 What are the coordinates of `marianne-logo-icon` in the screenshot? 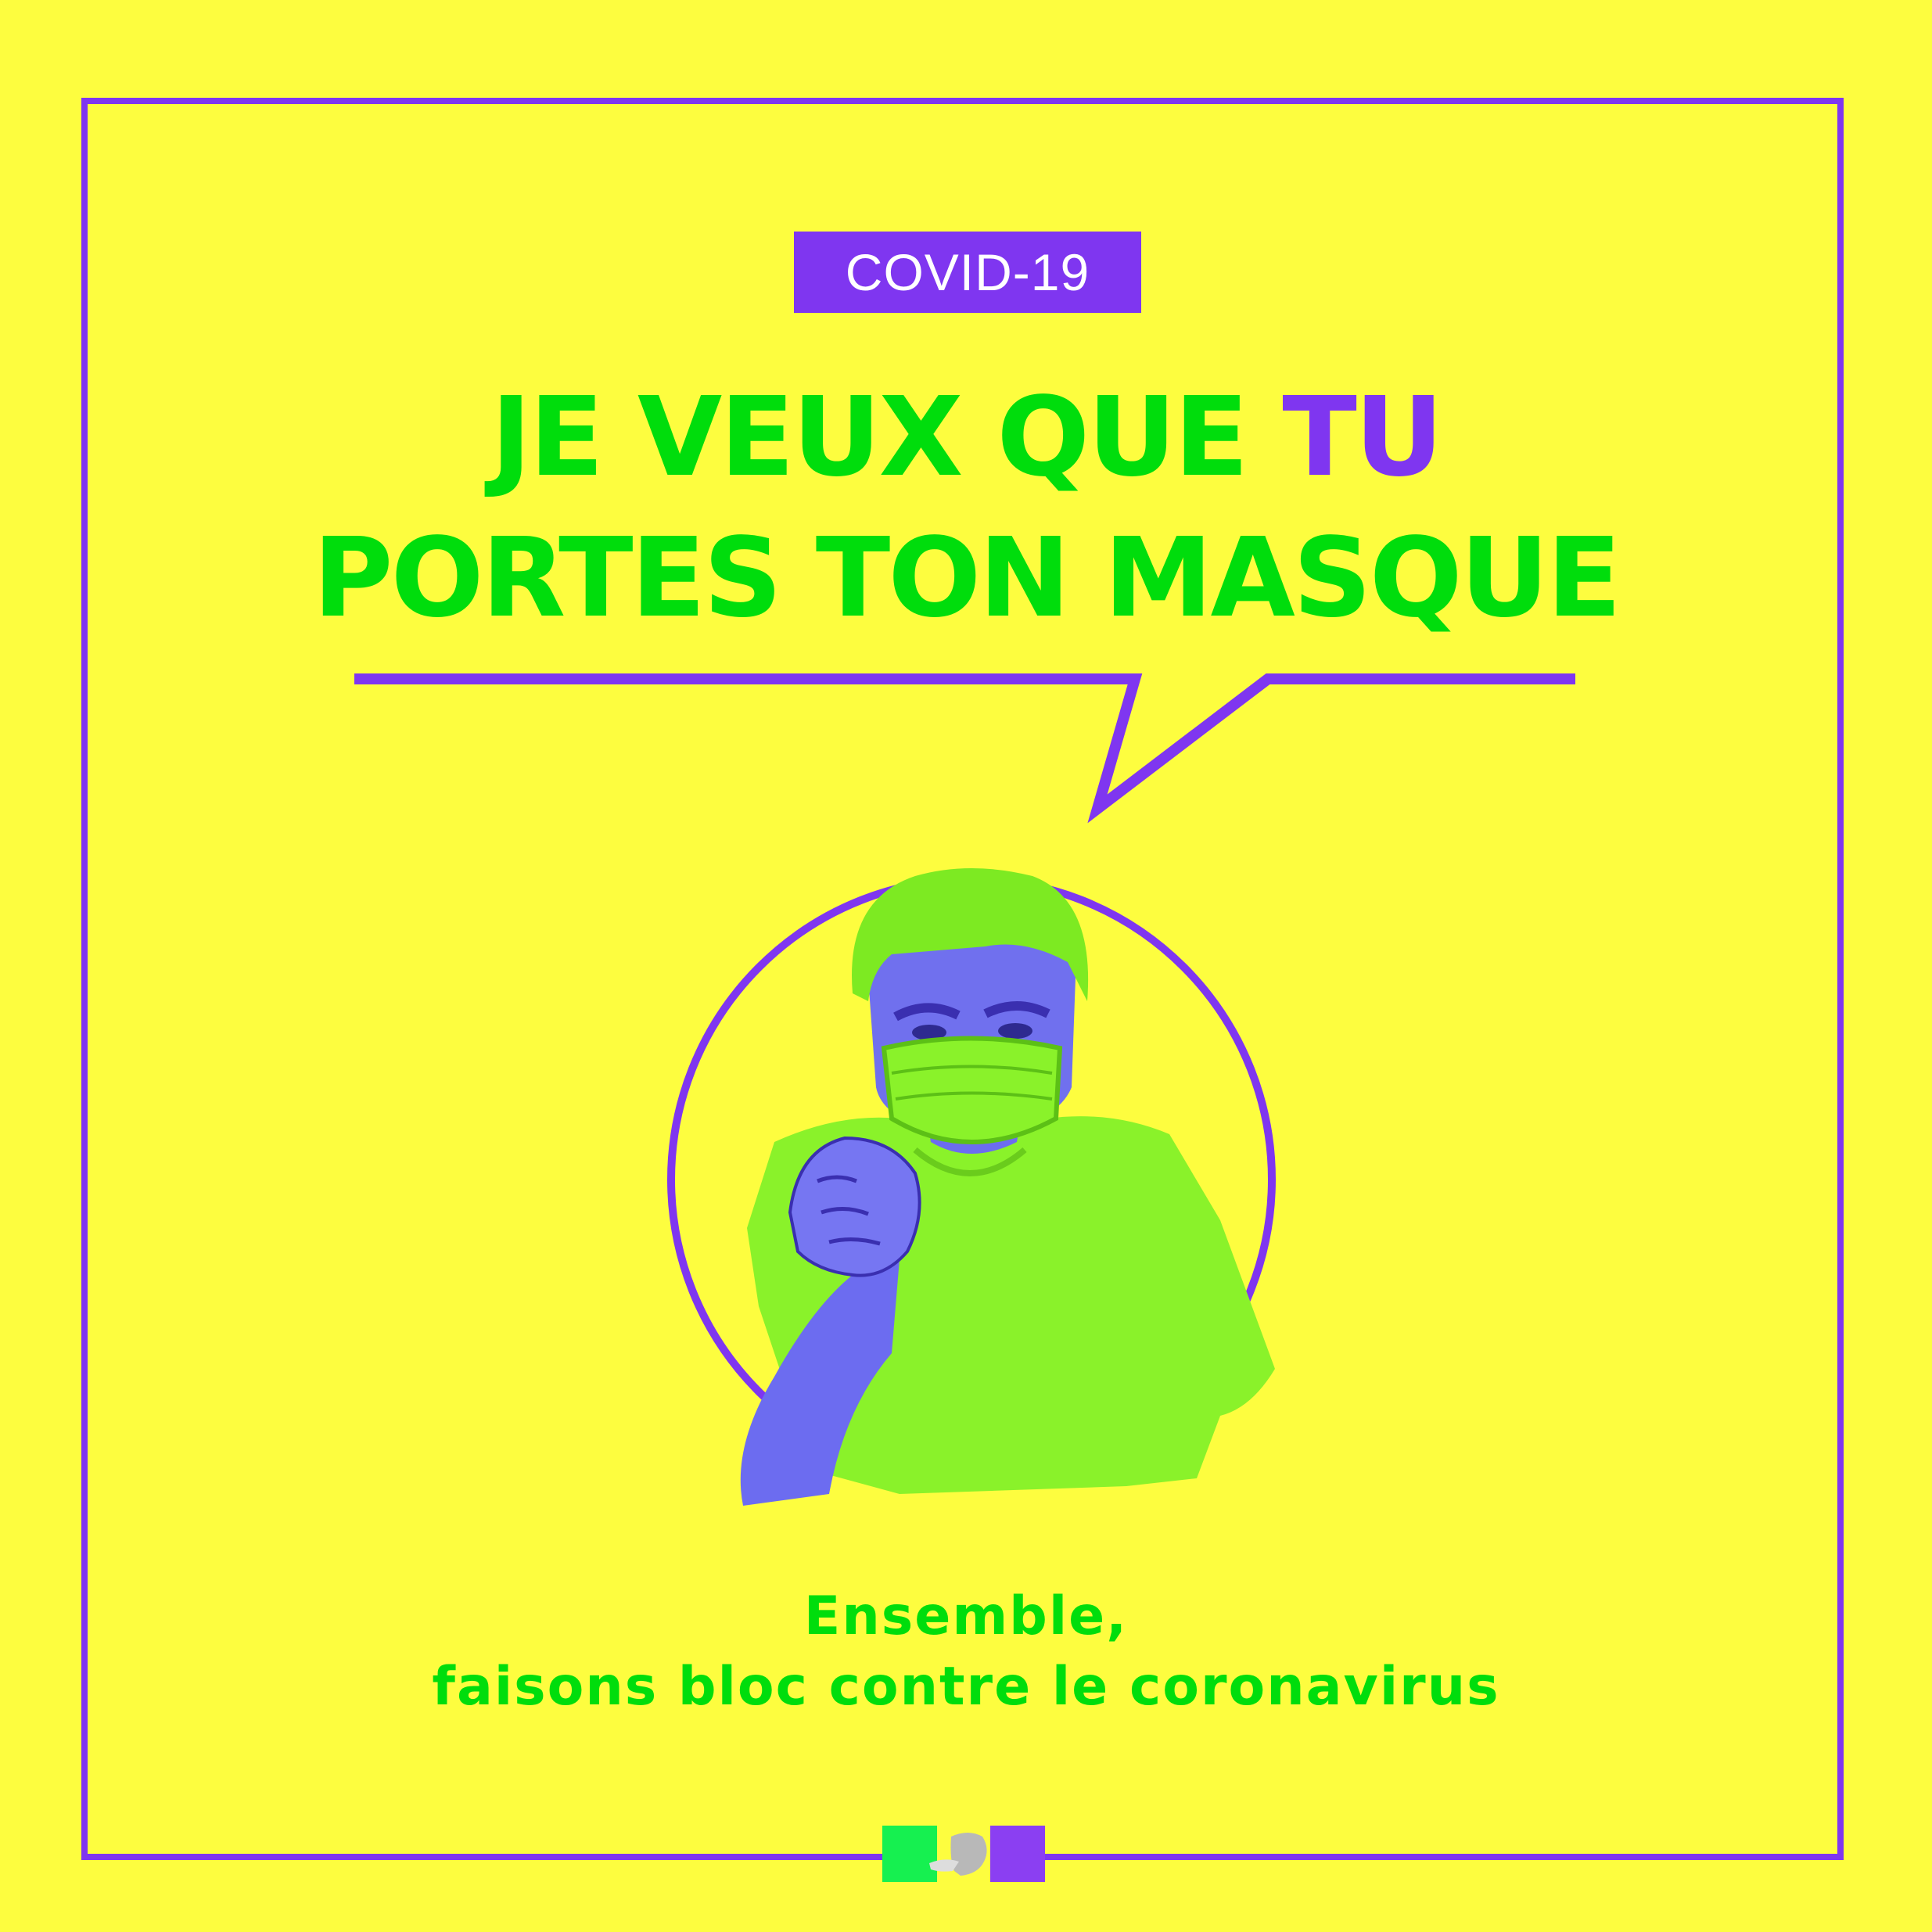 It's located at (963, 1854).